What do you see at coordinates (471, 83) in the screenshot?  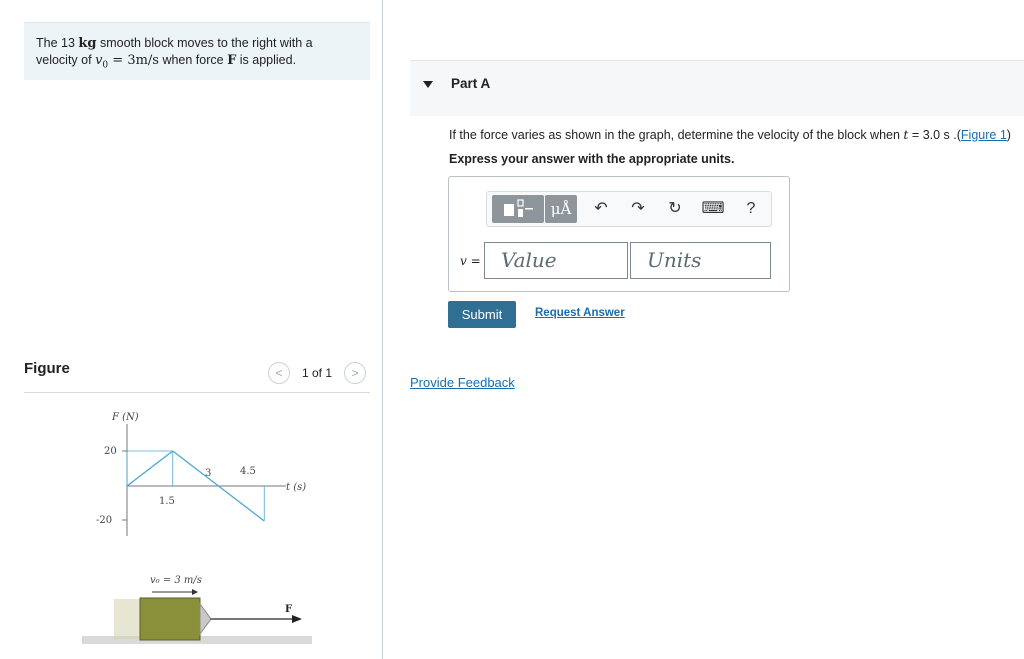 I see `part-title: Part A` at bounding box center [471, 83].